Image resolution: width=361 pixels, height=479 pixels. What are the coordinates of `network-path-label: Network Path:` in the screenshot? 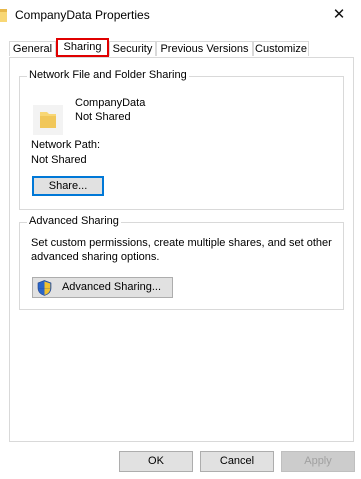 It's located at (66, 145).